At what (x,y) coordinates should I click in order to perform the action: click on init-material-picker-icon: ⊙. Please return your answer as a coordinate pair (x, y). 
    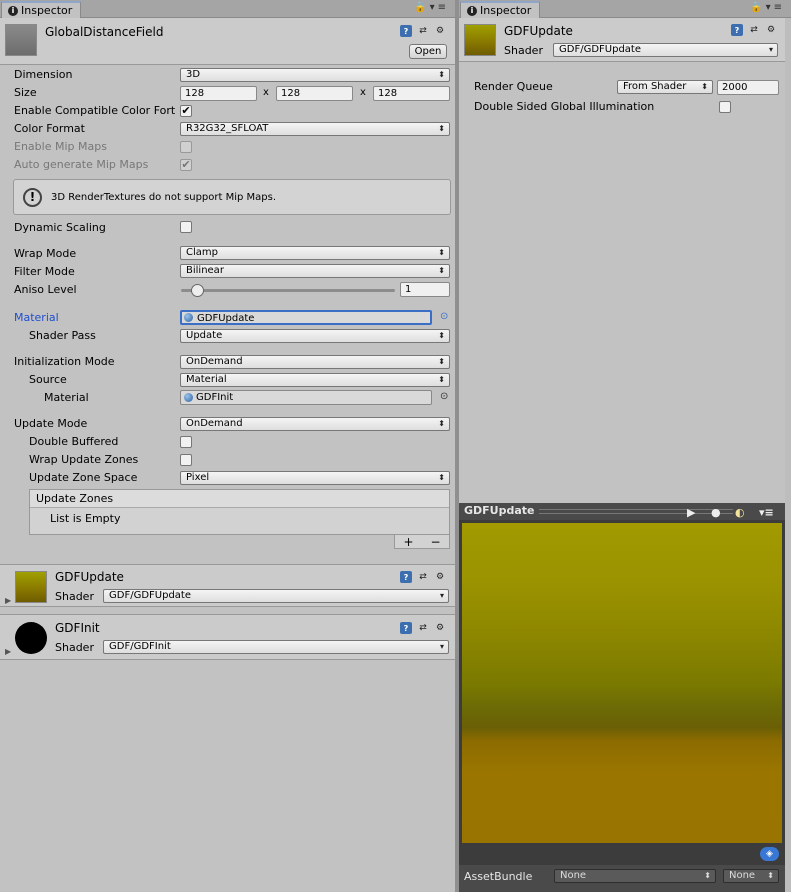
    Looking at the image, I should click on (444, 396).